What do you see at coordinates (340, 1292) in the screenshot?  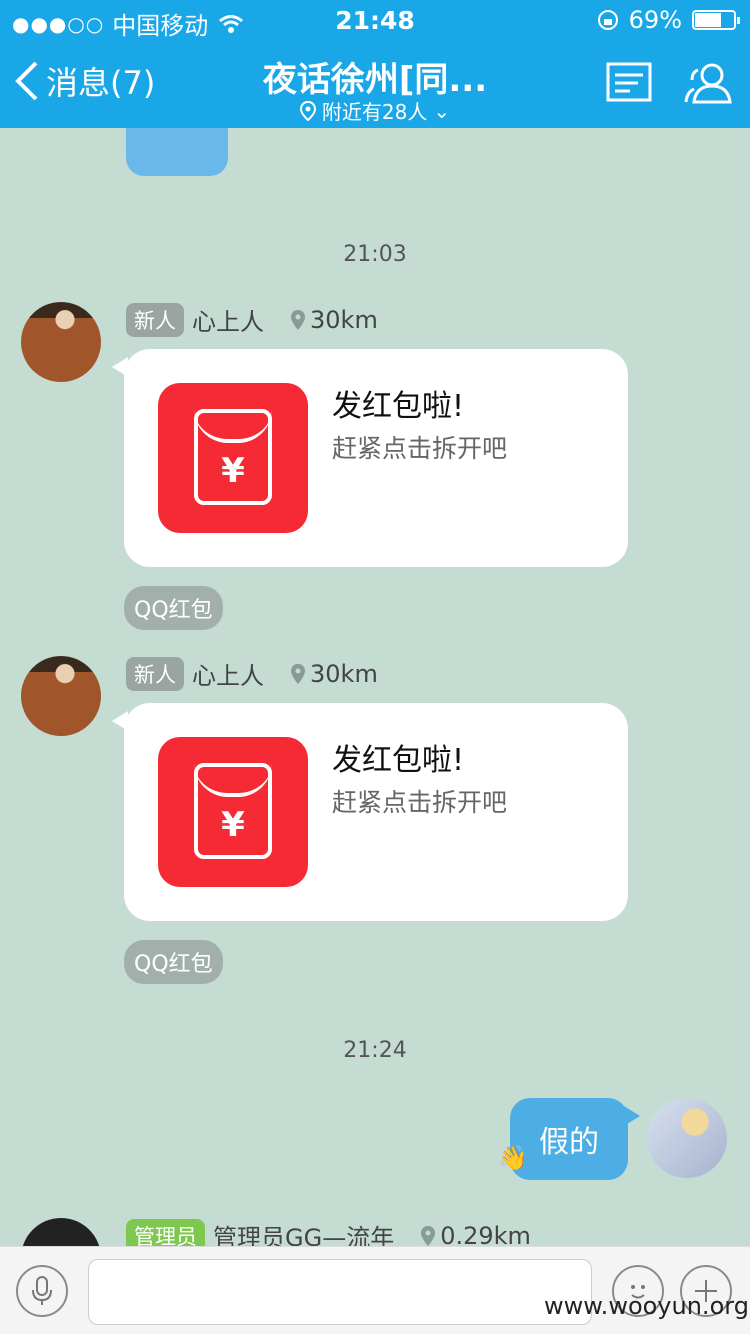 I see `message-input` at bounding box center [340, 1292].